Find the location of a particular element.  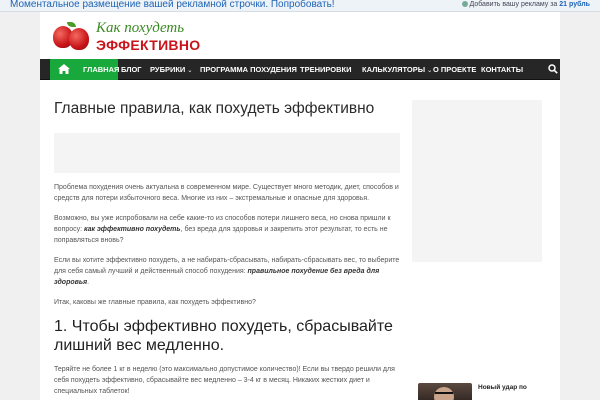

nav-item-contacts: Контакты is located at coordinates (502, 69).